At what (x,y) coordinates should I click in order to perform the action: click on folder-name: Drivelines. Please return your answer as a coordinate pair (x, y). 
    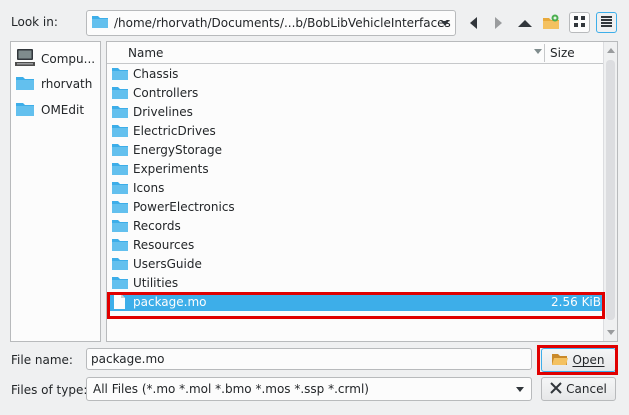
    Looking at the image, I should click on (163, 111).